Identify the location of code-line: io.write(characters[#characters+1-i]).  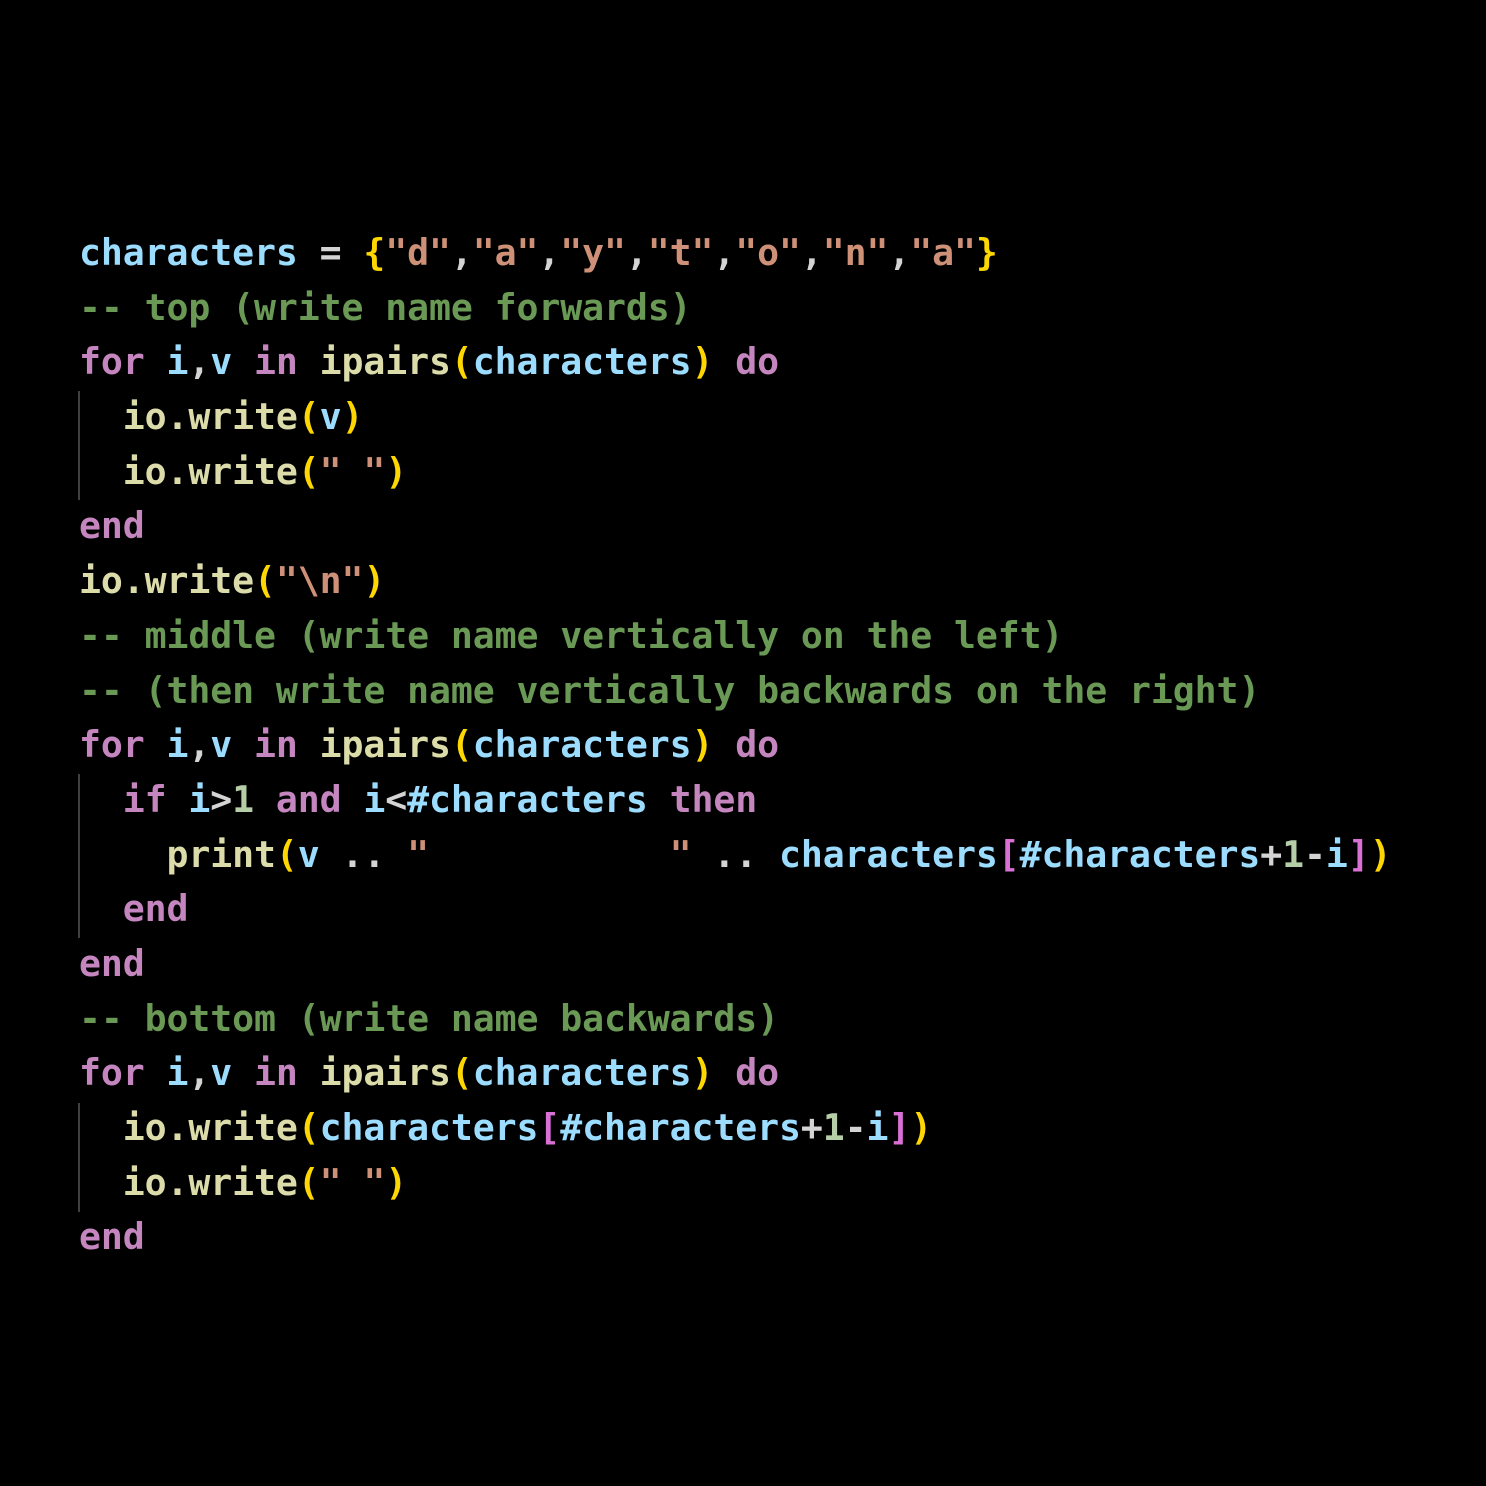
(527, 1127).